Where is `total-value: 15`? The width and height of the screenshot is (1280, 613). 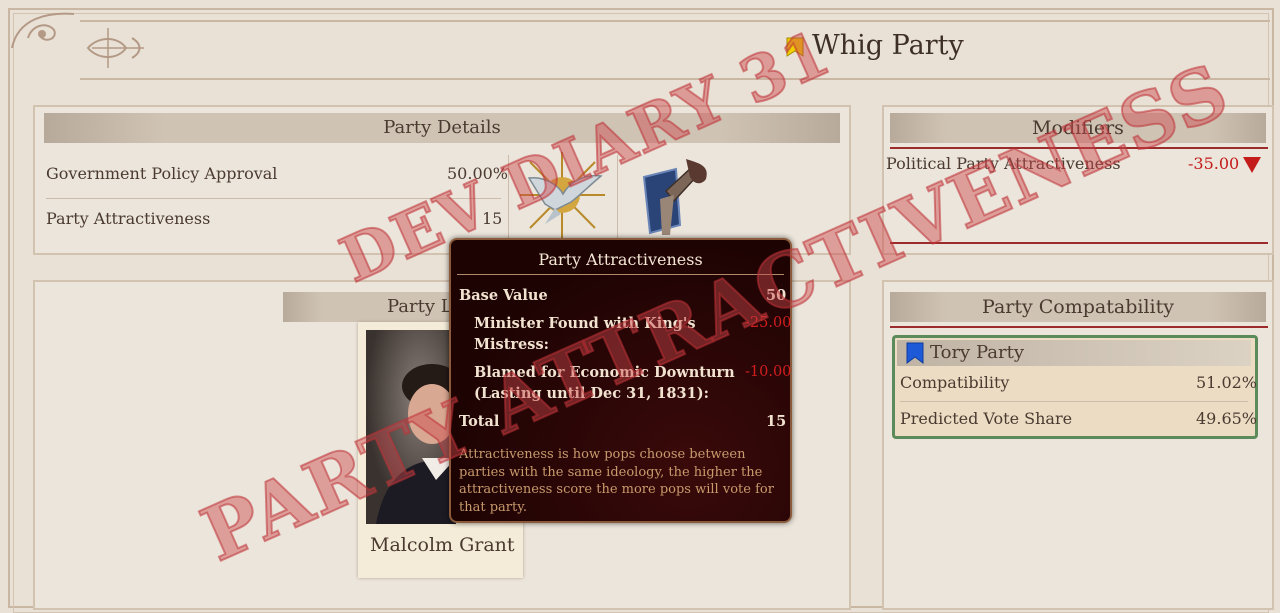
total-value: 15 is located at coordinates (776, 421).